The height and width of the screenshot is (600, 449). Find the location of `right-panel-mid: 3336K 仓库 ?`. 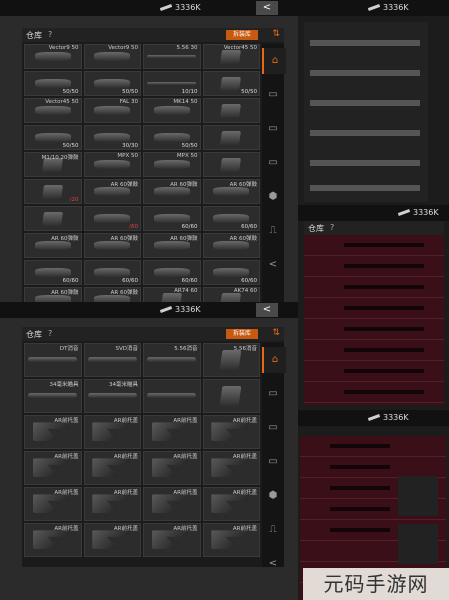

right-panel-mid: 3336K 仓库 ? is located at coordinates (373, 307).